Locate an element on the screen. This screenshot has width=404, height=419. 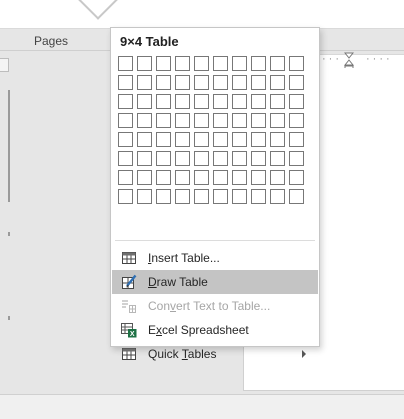
ruler-ticks: ··· is located at coordinates (332, 59).